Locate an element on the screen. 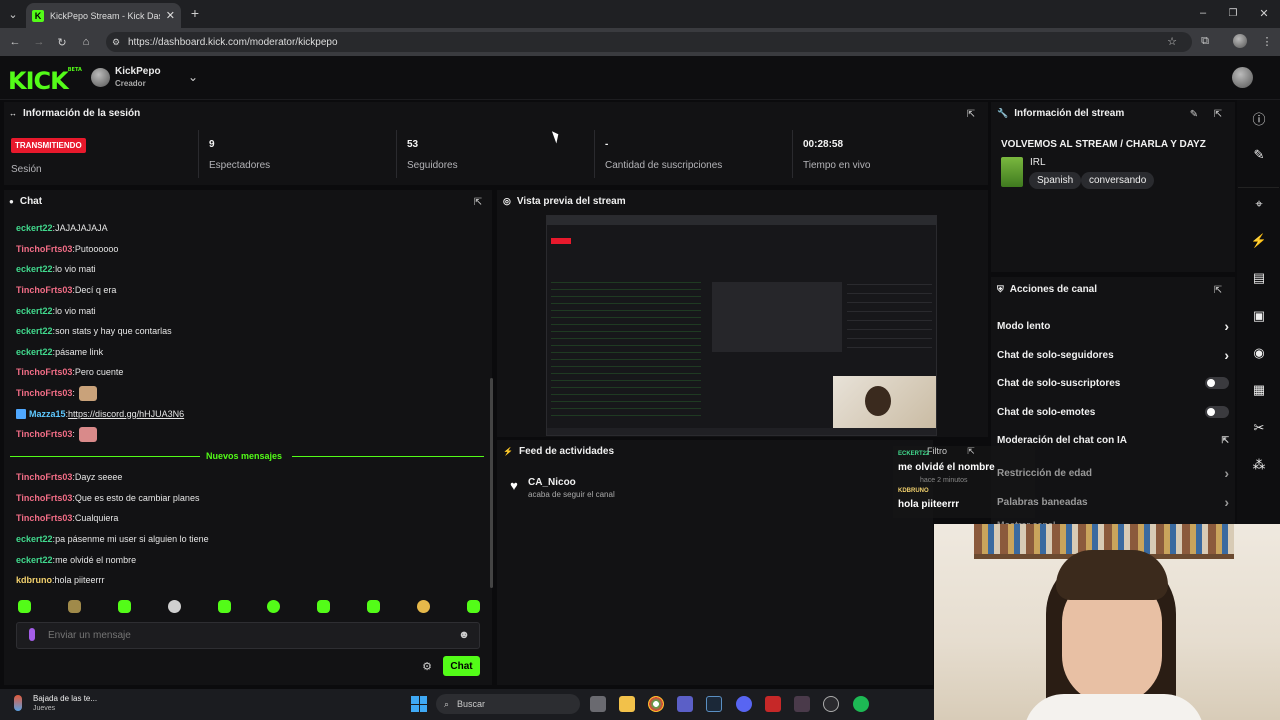  activity-username: CA_Nicoo is located at coordinates (552, 482).